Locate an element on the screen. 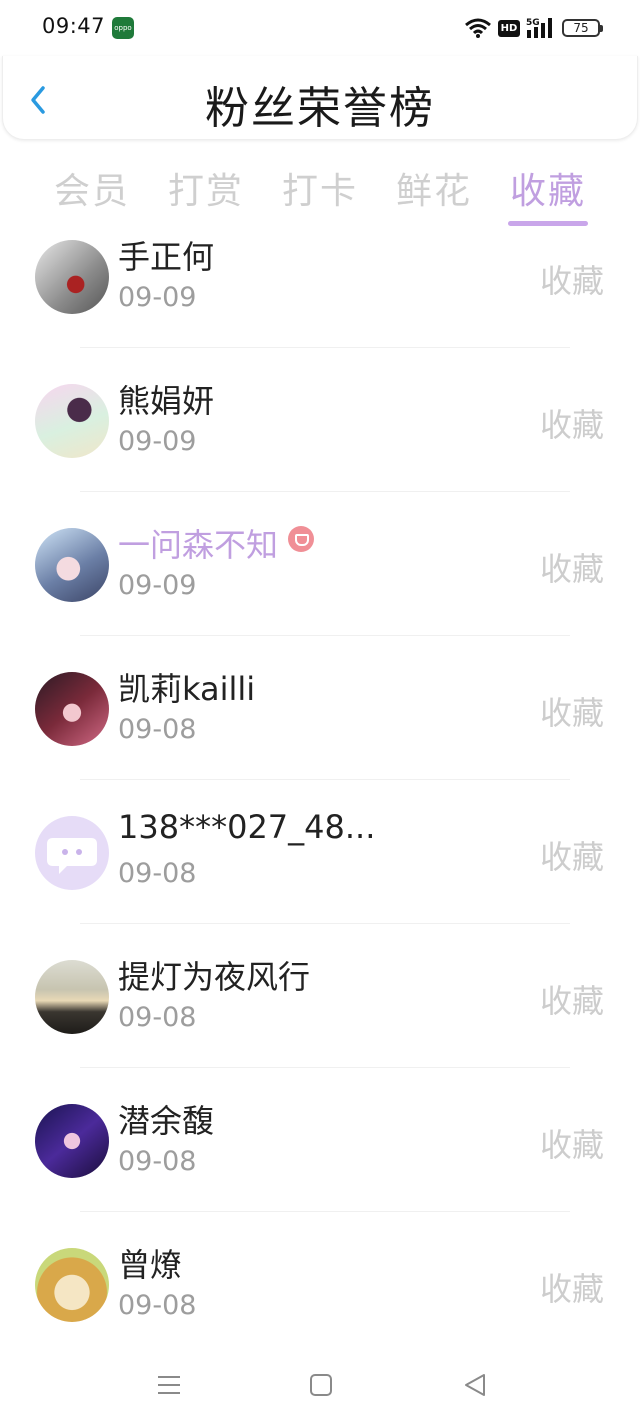 Image resolution: width=640 pixels, height=1422 pixels. oppo-app-icon: oppo is located at coordinates (123, 28).